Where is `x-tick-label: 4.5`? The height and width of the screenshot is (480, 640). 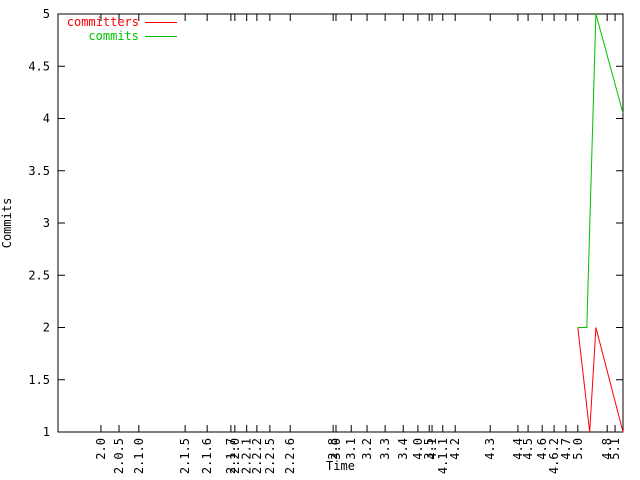
x-tick-label: 4.5 is located at coordinates (528, 449).